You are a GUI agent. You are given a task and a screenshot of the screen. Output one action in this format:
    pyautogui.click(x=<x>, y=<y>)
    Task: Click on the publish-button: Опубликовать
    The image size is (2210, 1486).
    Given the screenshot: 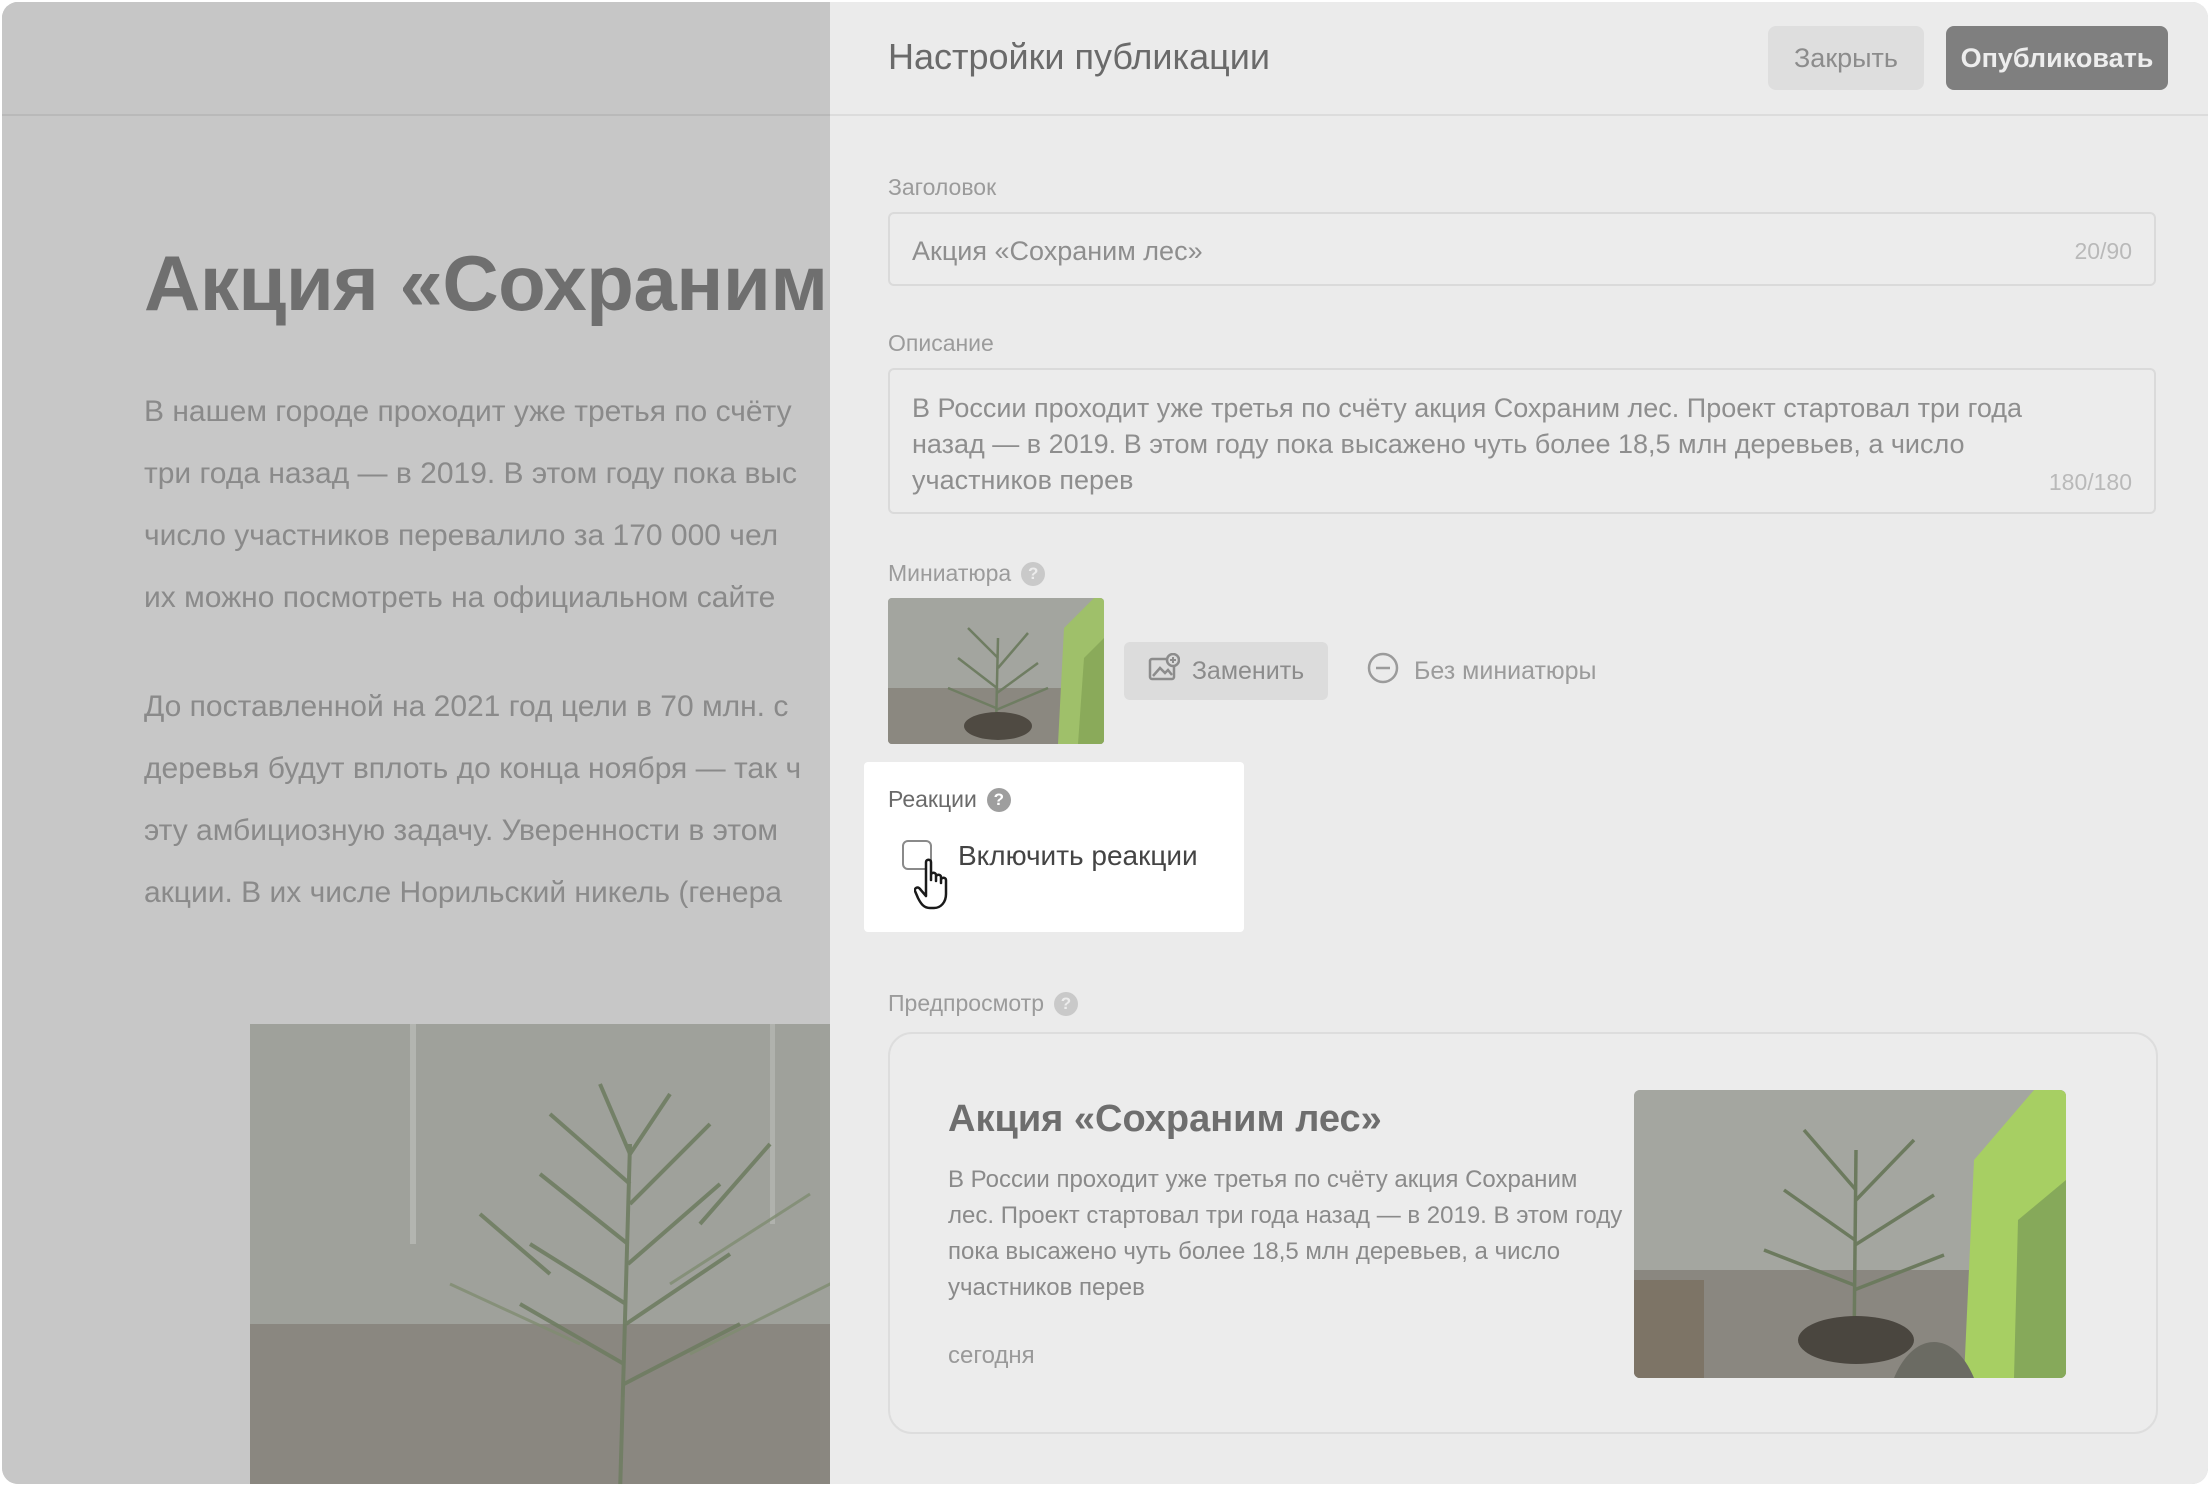 What is the action you would take?
    pyautogui.click(x=2057, y=58)
    